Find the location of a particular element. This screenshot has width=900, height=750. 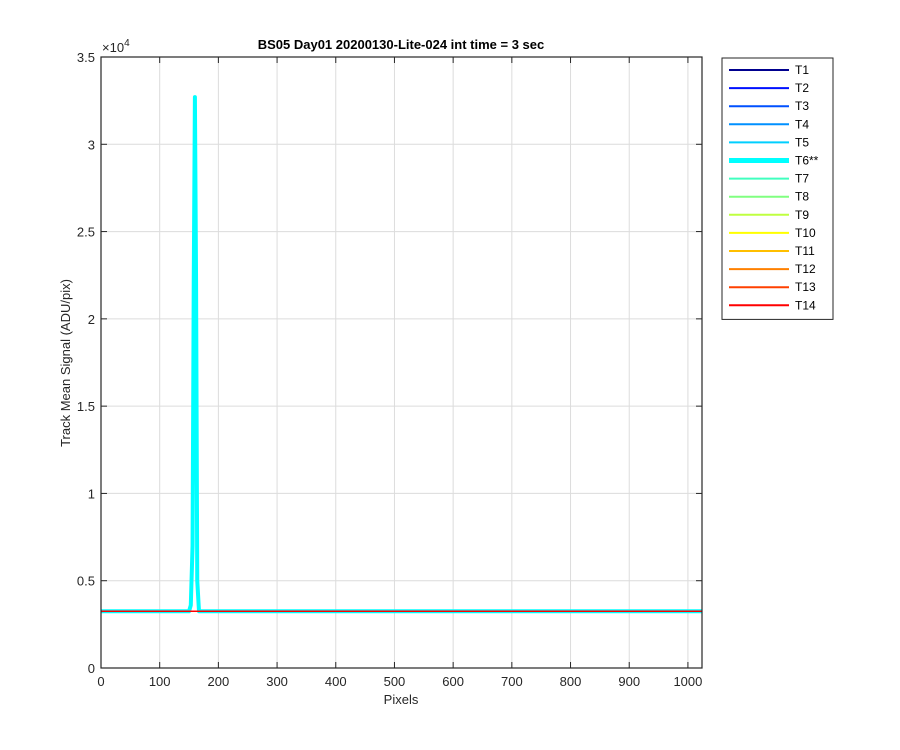

x-tick-label: 600 is located at coordinates (453, 681).